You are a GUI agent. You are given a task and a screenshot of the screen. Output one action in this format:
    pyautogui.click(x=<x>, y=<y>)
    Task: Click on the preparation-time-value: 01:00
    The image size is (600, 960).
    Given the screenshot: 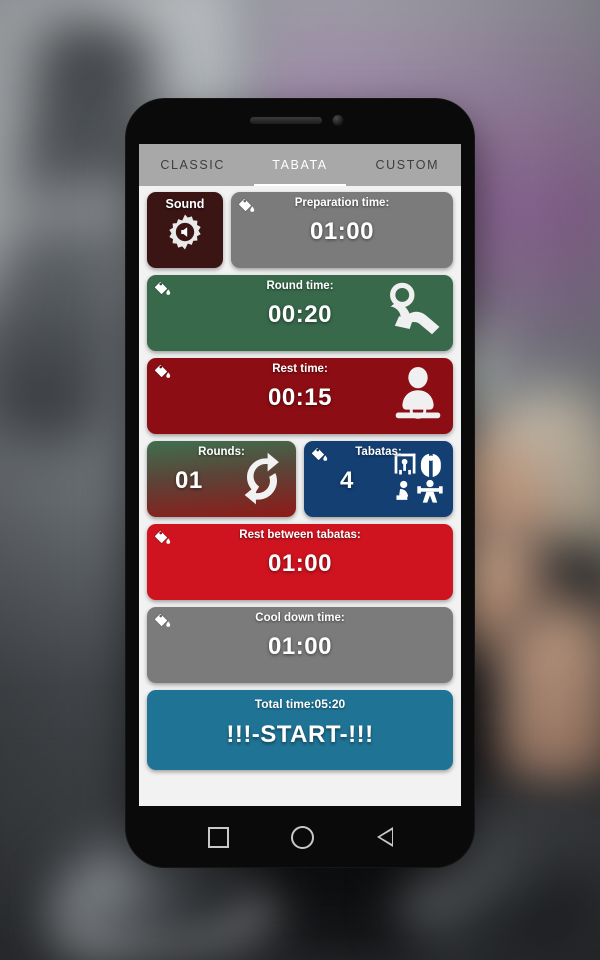 What is the action you would take?
    pyautogui.click(x=342, y=232)
    